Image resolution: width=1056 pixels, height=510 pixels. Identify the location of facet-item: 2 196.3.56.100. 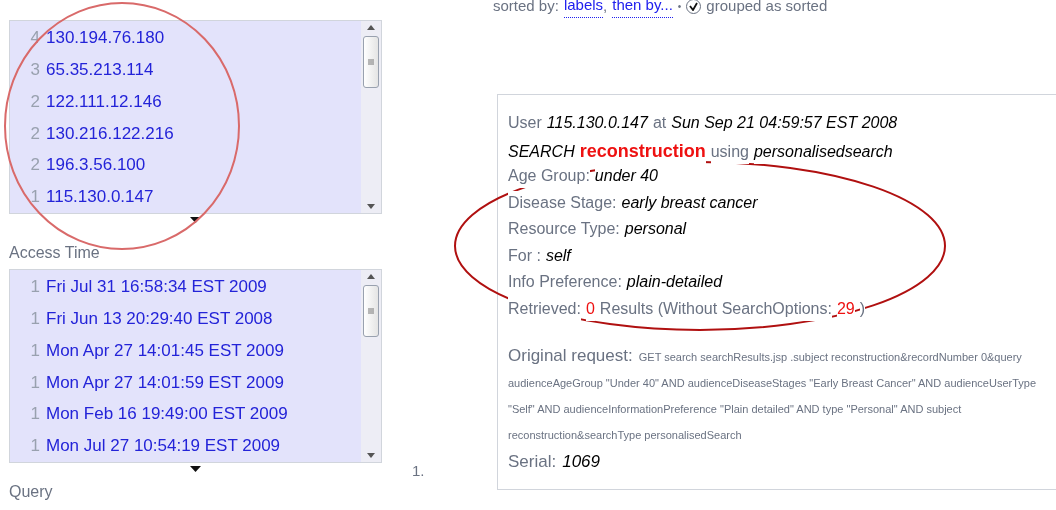
(195, 165).